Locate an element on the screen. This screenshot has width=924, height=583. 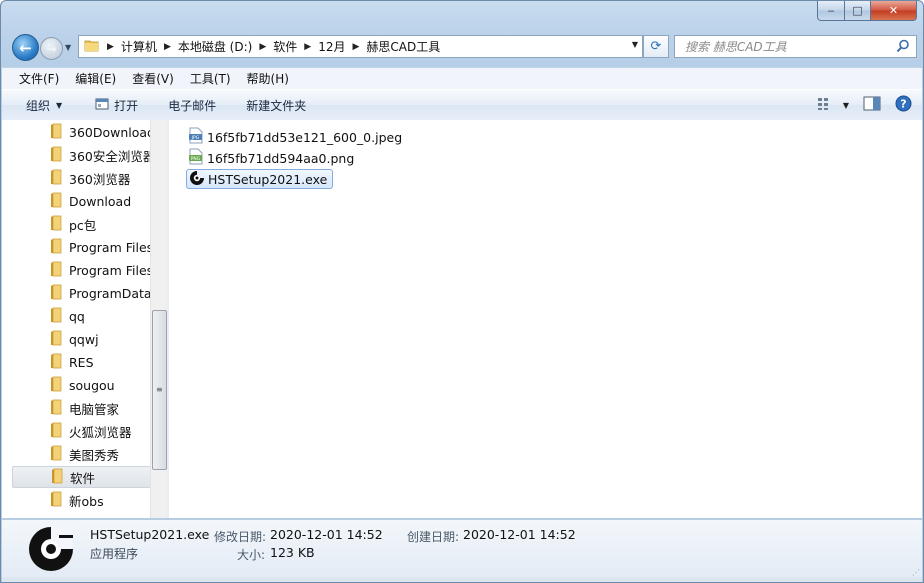
organize-button: 组织 ▼ is located at coordinates (44, 105).